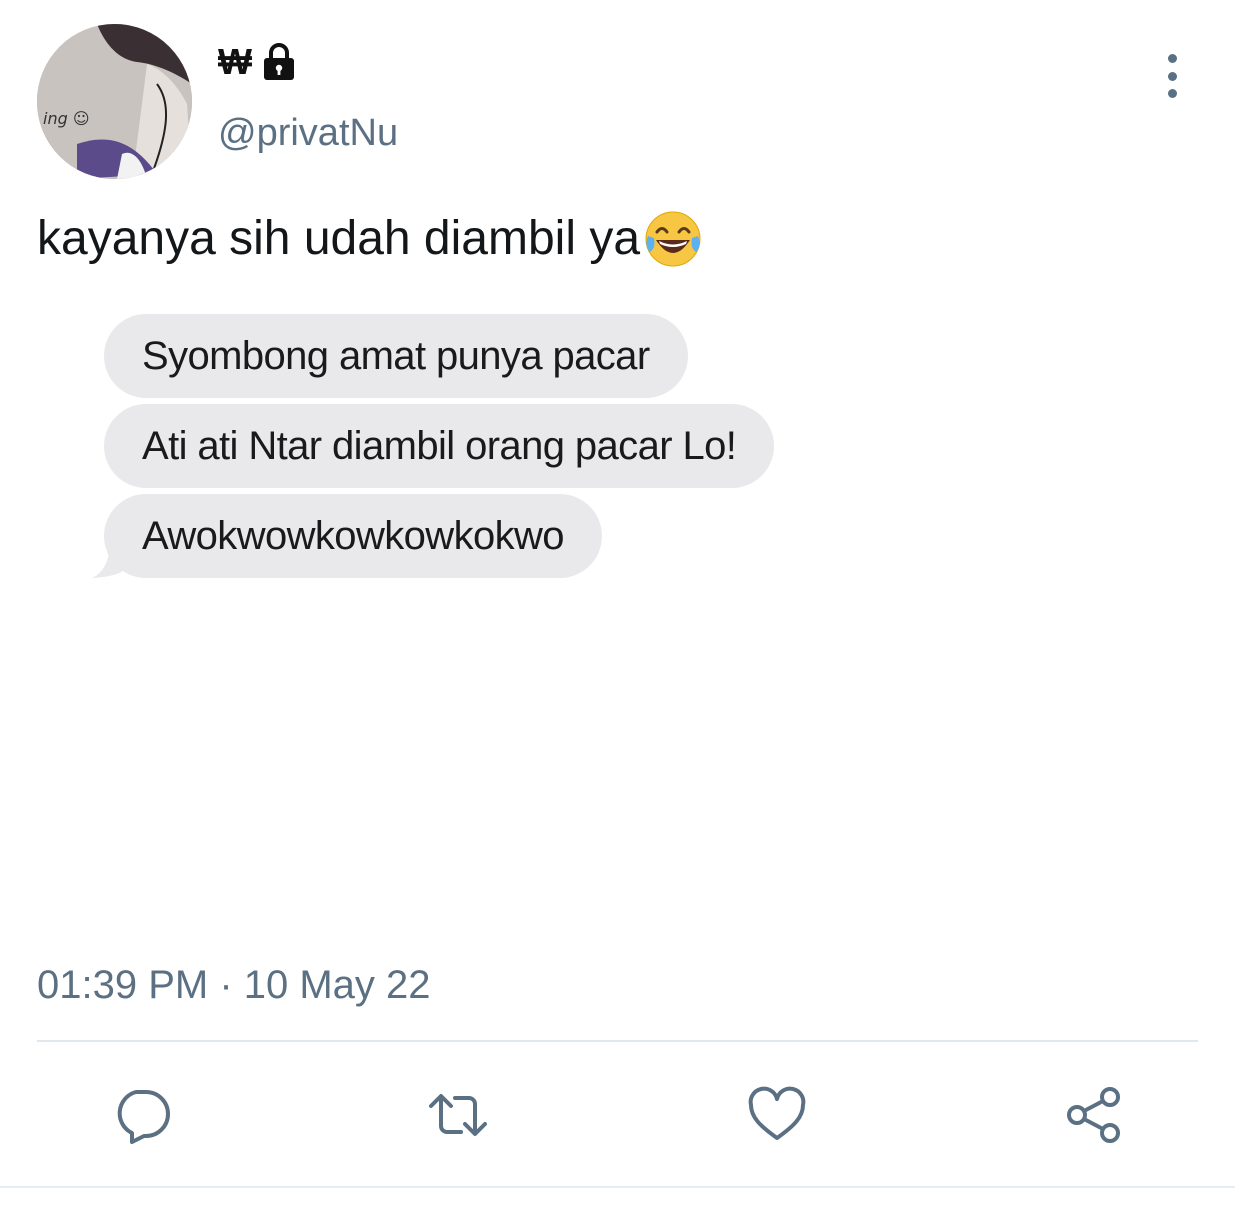 The image size is (1235, 1206). I want to click on like-button, so click(777, 1115).